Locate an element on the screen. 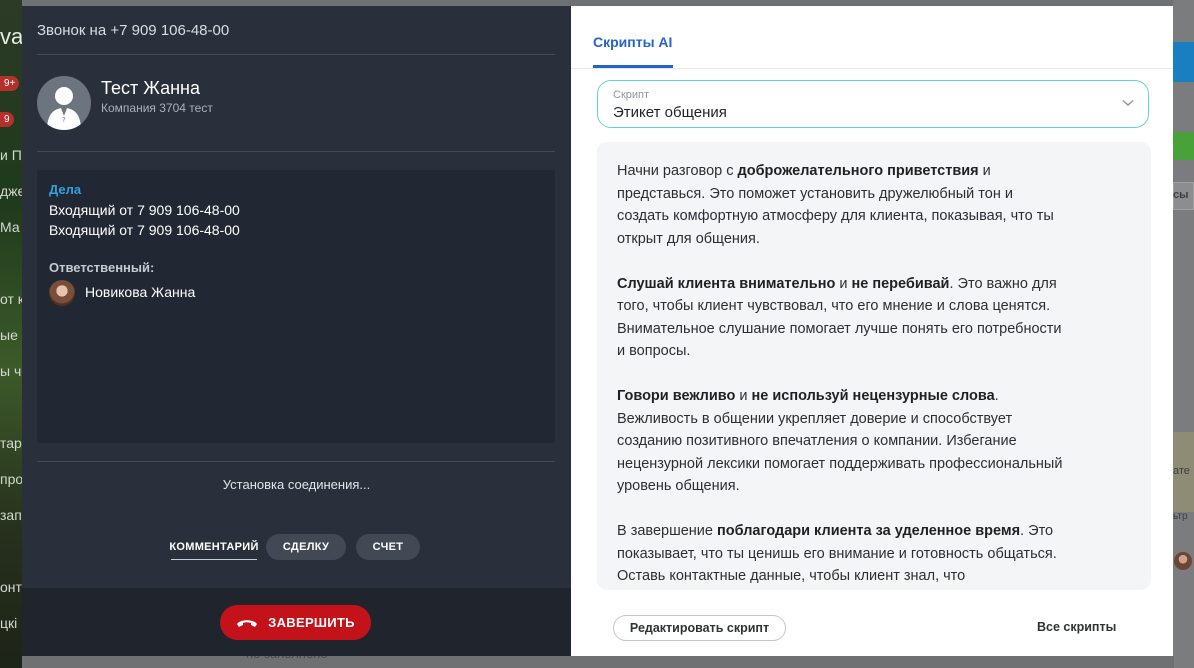  background-text: Ма is located at coordinates (10, 227).